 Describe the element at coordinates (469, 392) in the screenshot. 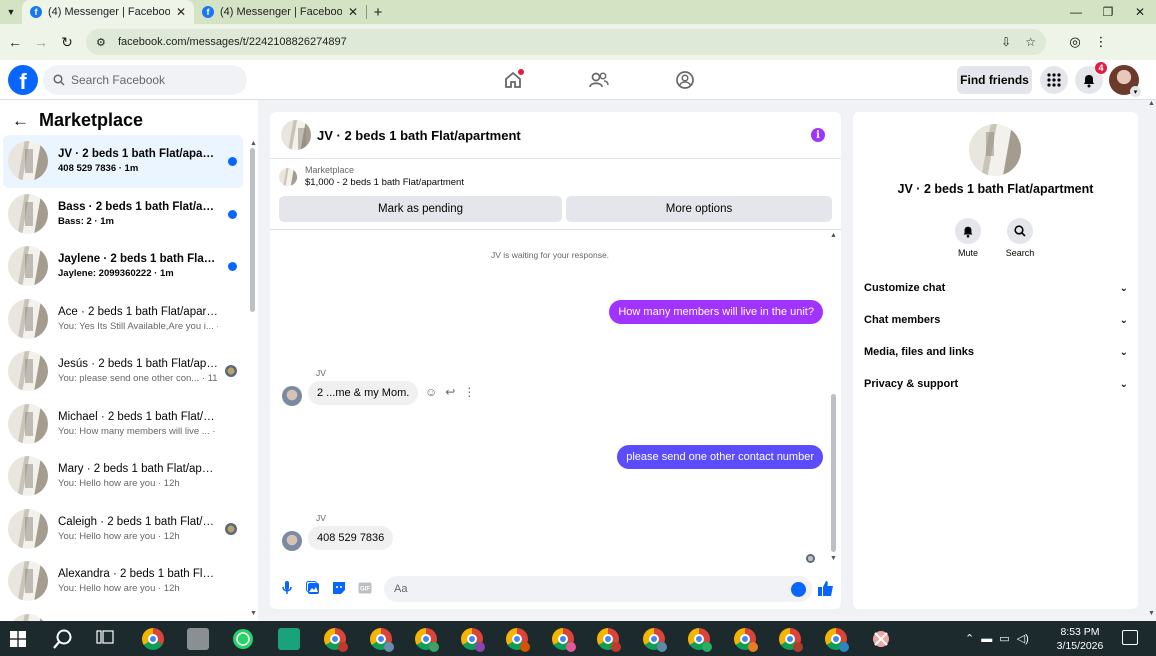

I see `more-icon: ⋮` at that location.